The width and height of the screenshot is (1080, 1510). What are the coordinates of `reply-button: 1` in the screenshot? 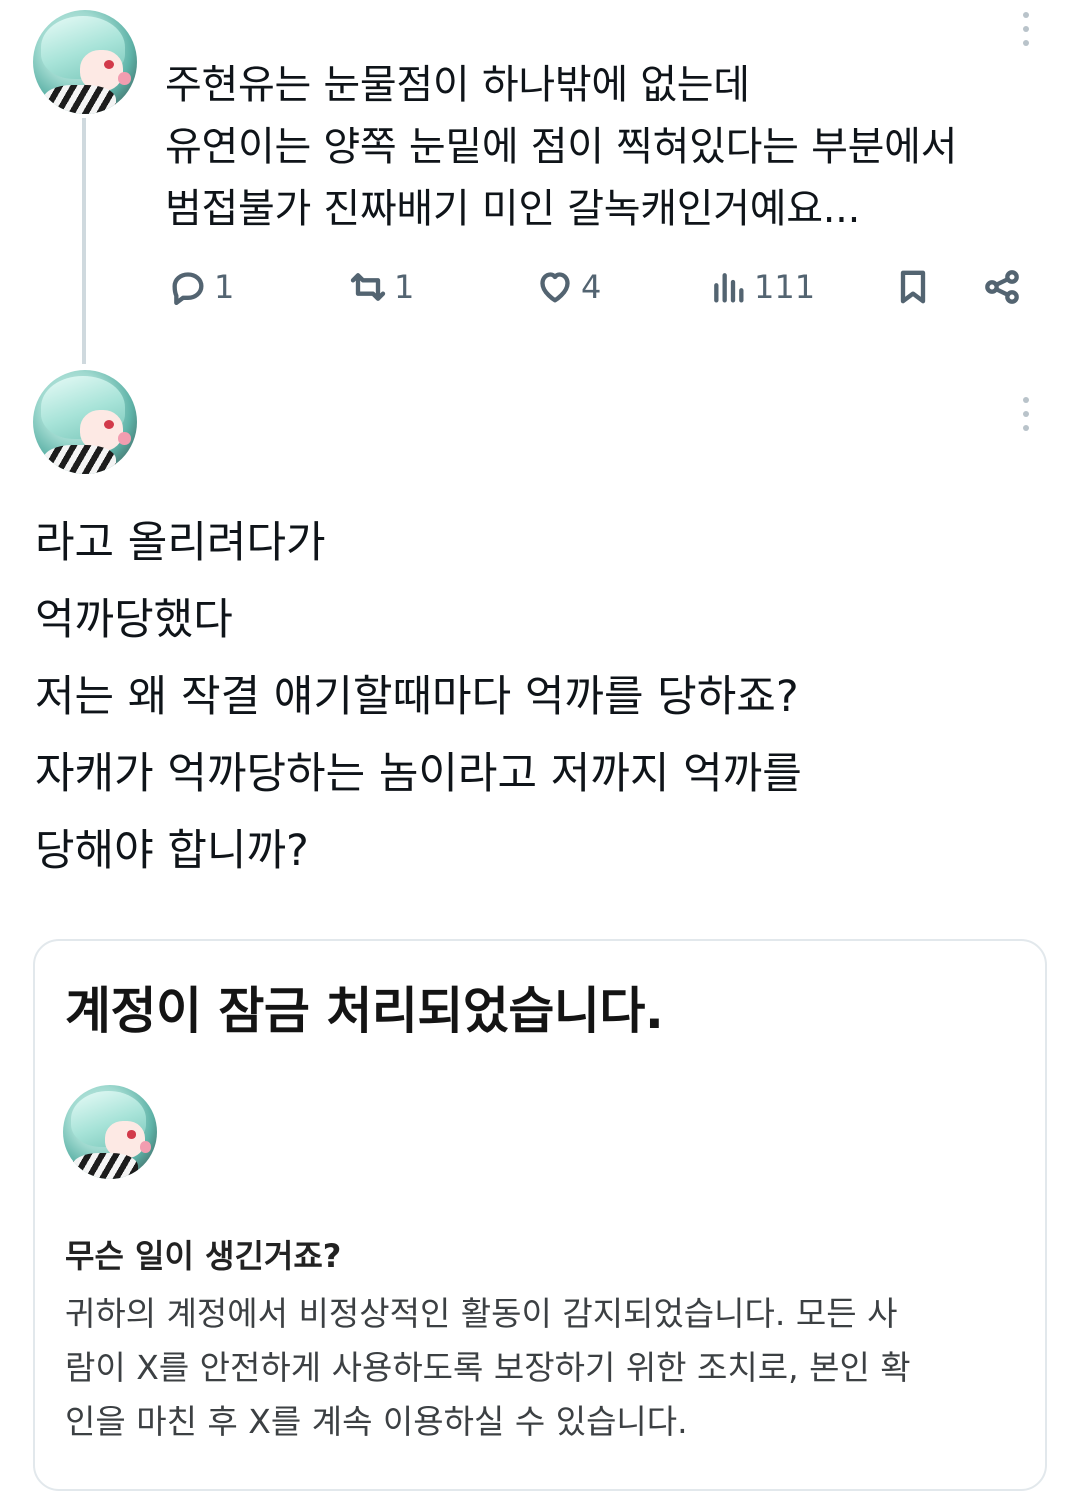 It's located at (201, 287).